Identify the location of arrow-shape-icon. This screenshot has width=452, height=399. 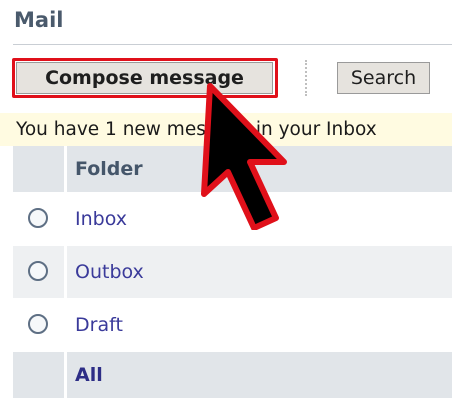
(244, 156).